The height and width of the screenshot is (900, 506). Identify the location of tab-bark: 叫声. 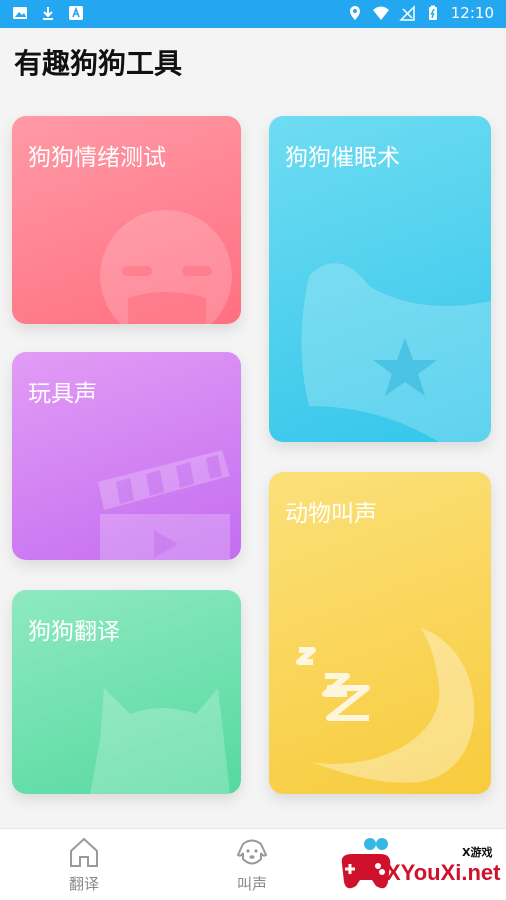
(252, 864).